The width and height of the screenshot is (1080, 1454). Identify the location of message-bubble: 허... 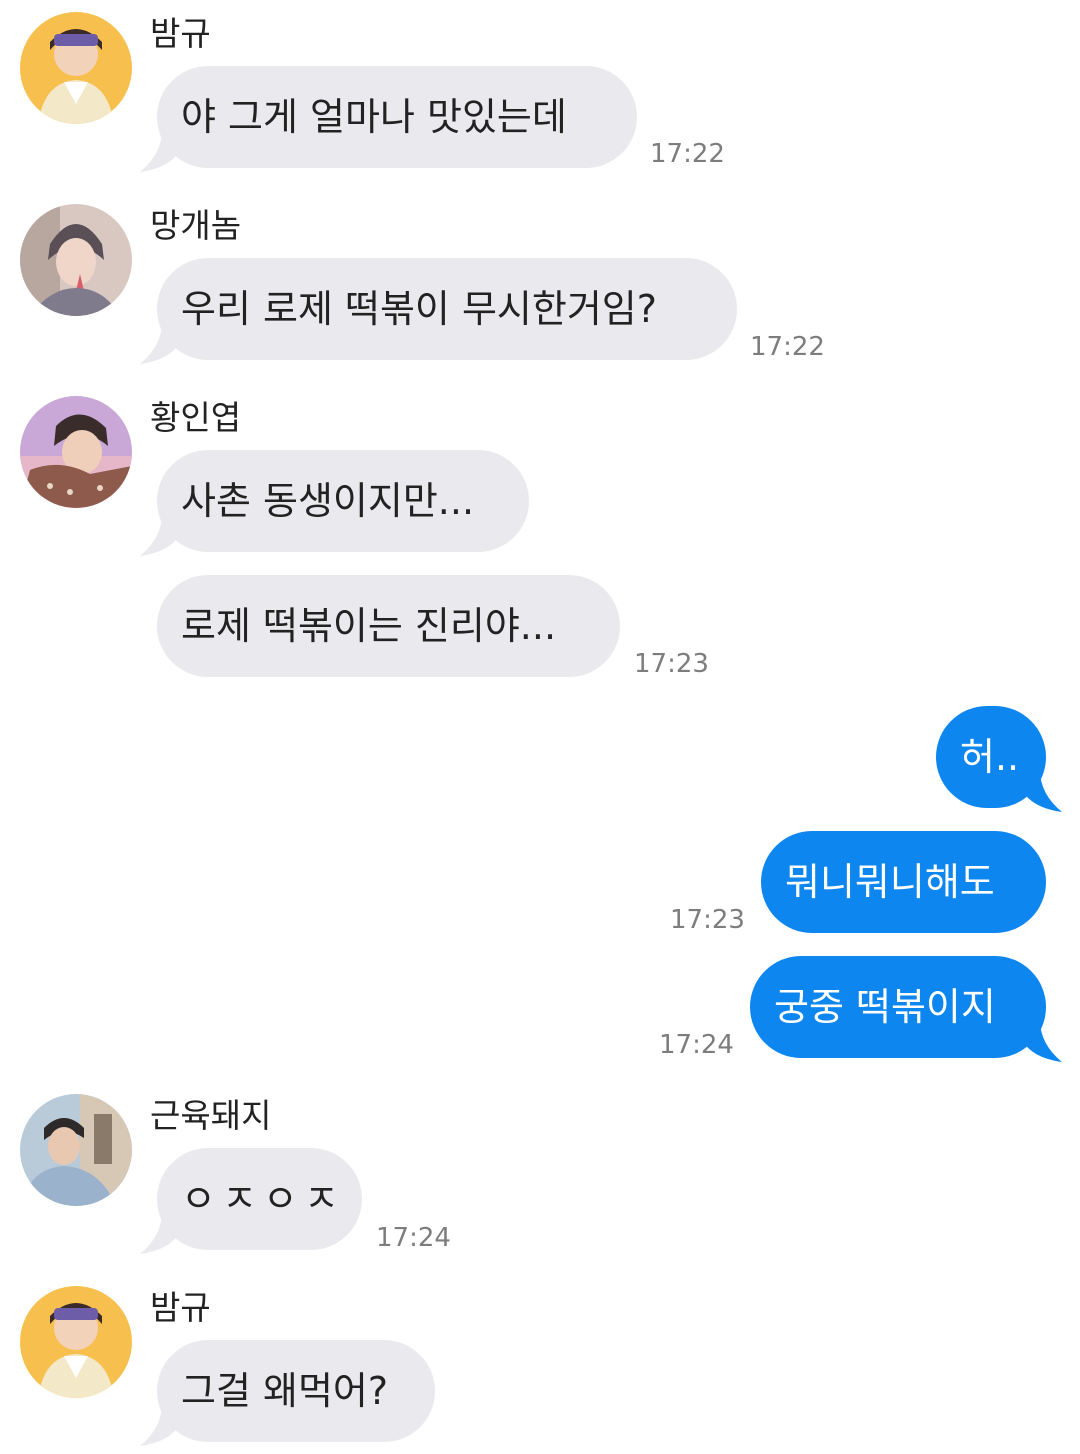
(991, 757).